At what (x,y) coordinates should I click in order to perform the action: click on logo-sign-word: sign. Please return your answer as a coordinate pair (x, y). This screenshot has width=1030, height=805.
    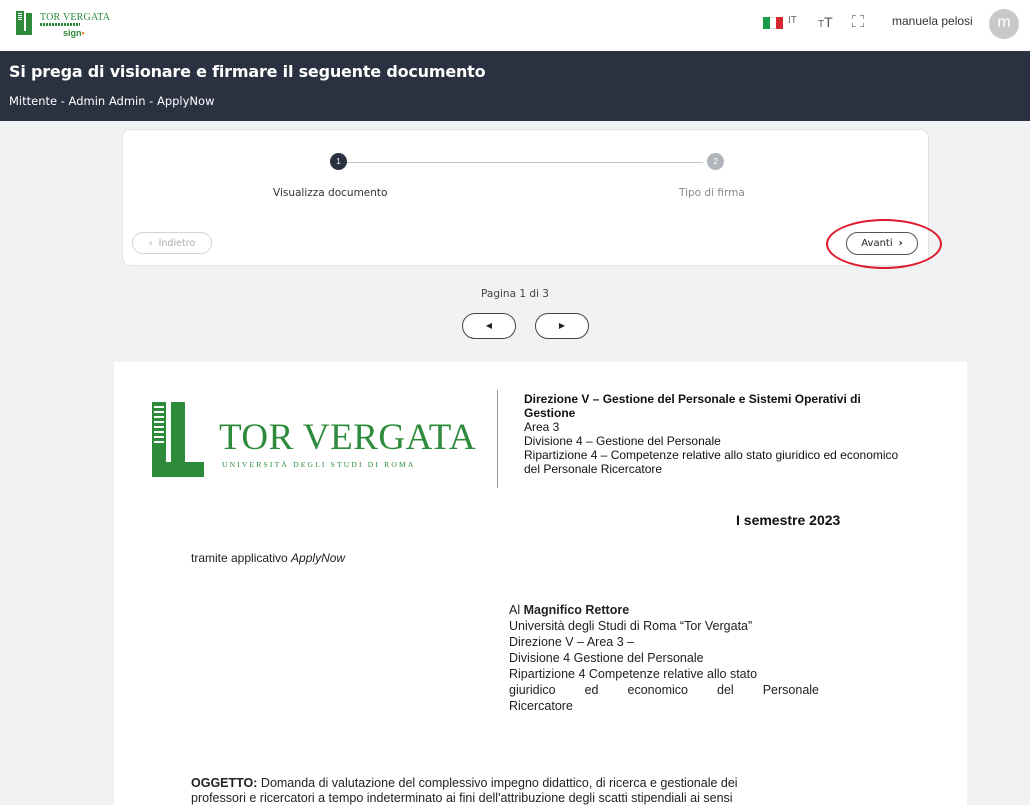
    Looking at the image, I should click on (72, 33).